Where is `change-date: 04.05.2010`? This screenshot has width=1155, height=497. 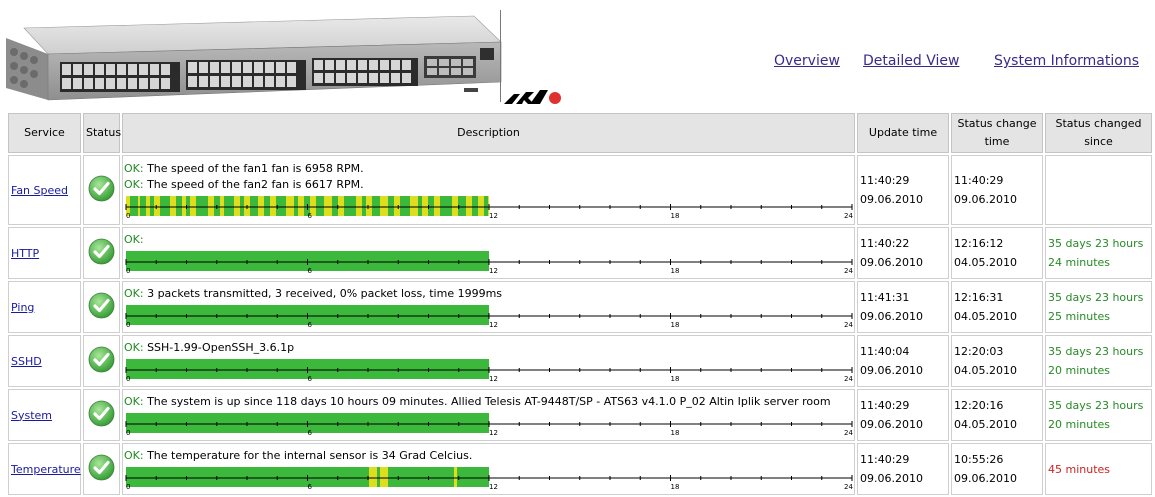 change-date: 04.05.2010 is located at coordinates (985, 262).